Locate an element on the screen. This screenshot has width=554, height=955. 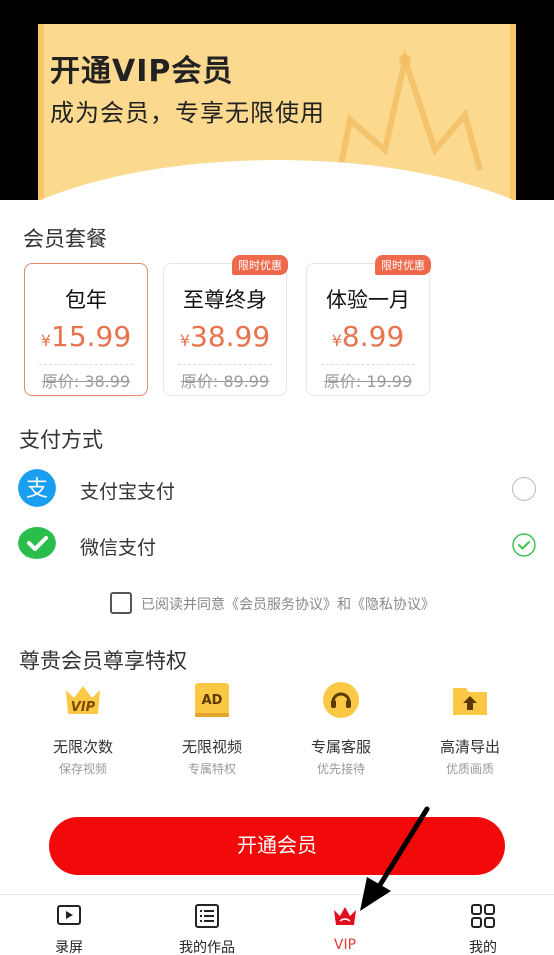
crown-decoration-icon is located at coordinates (410, 109).